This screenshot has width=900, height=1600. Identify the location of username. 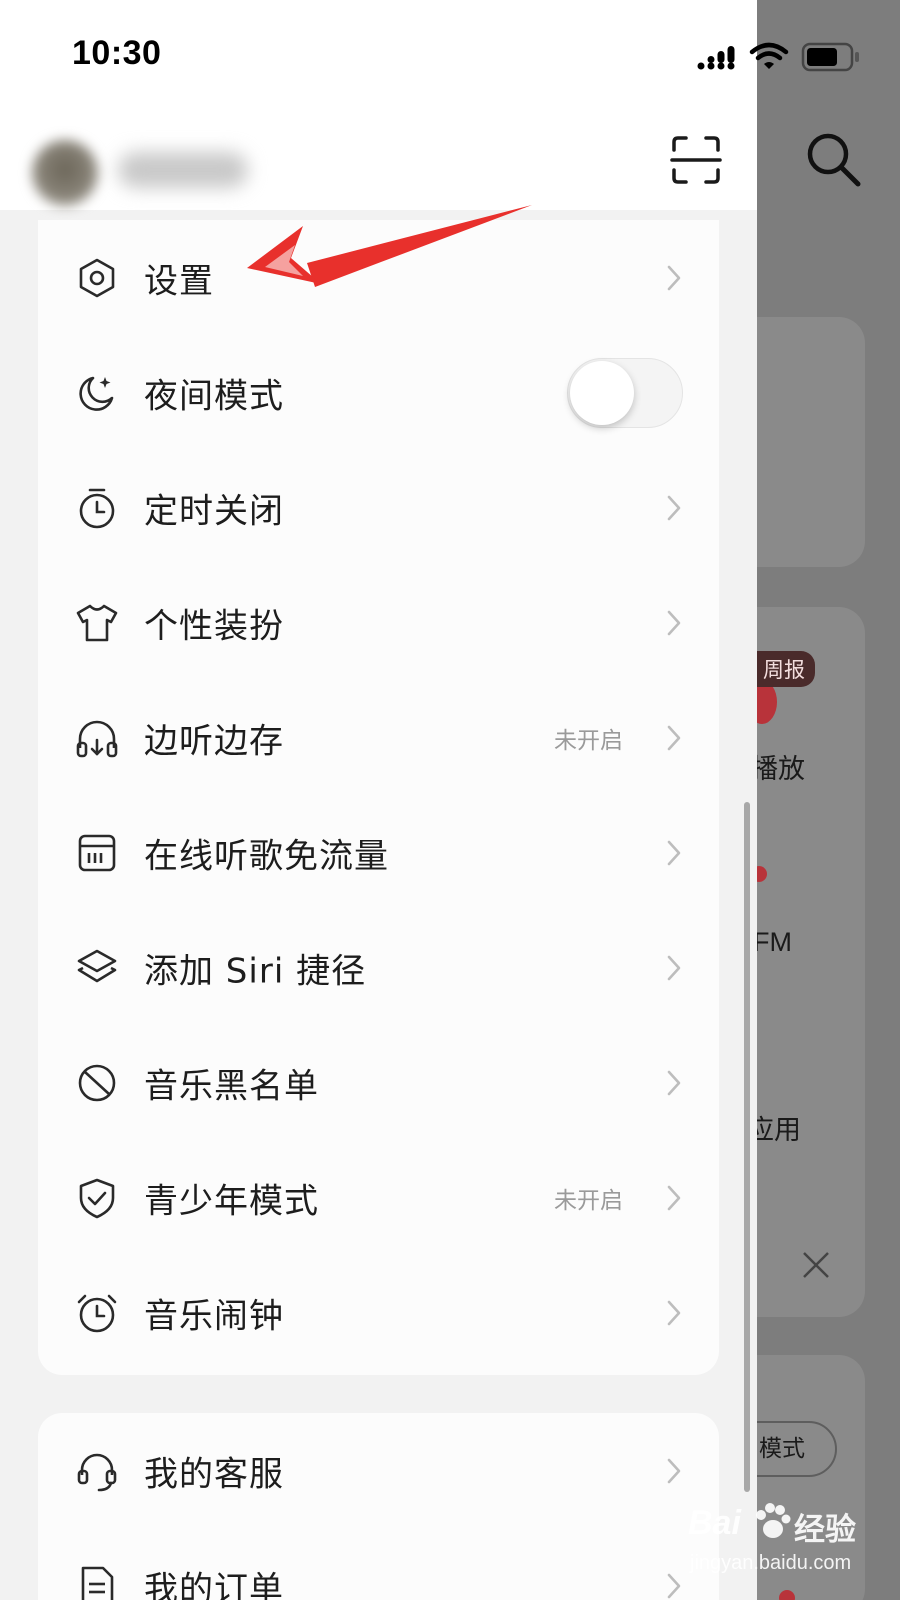
(183, 170).